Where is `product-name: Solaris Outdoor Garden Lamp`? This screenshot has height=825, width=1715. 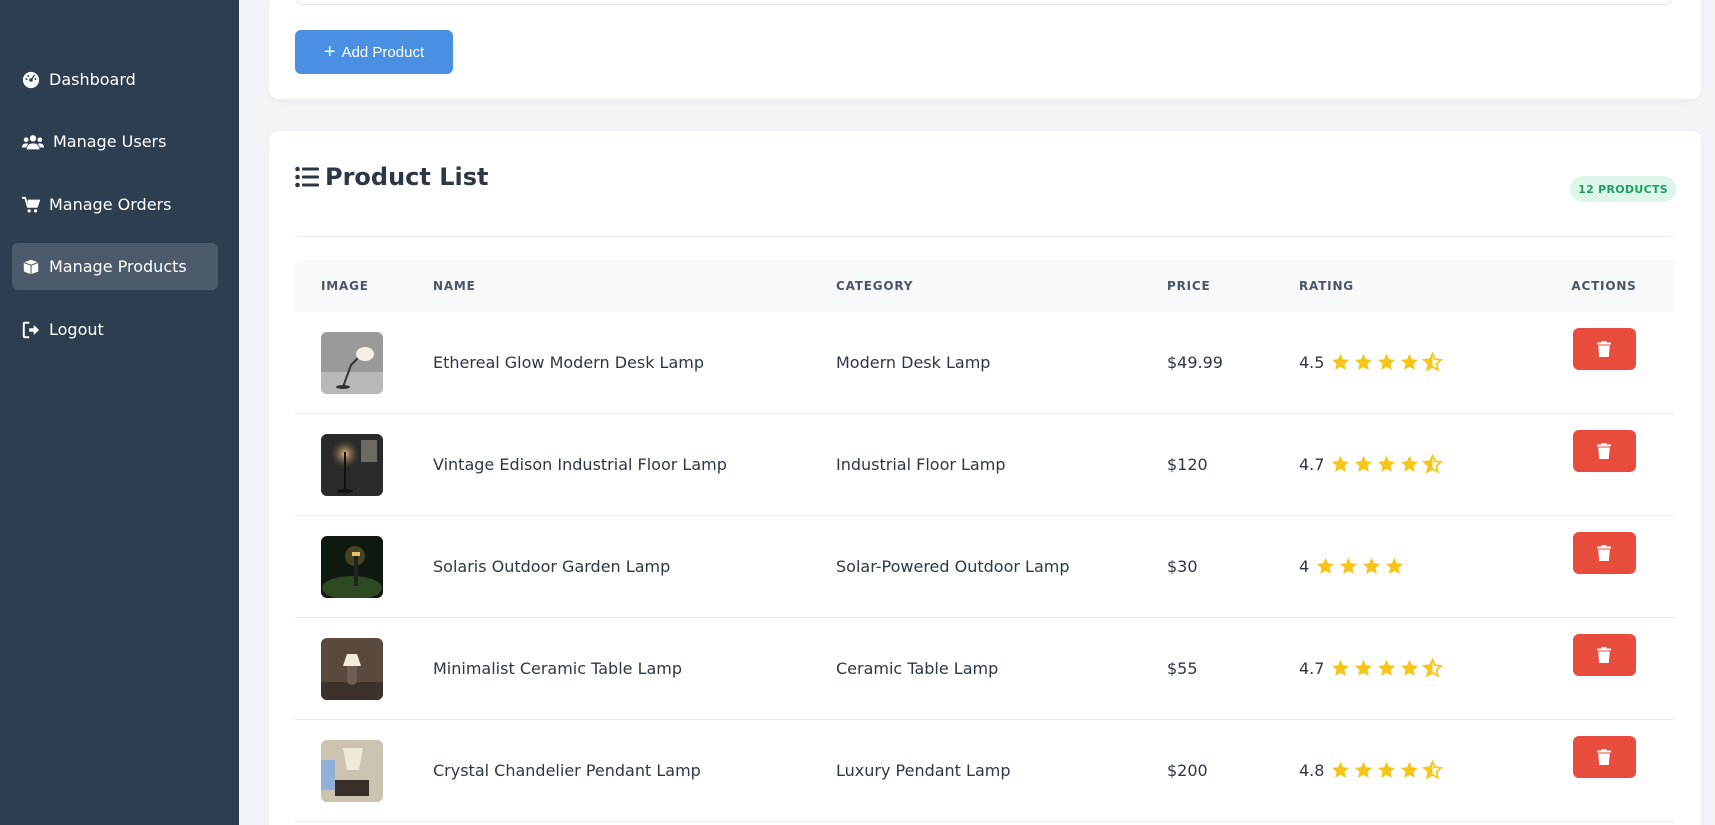
product-name: Solaris Outdoor Garden Lamp is located at coordinates (552, 566).